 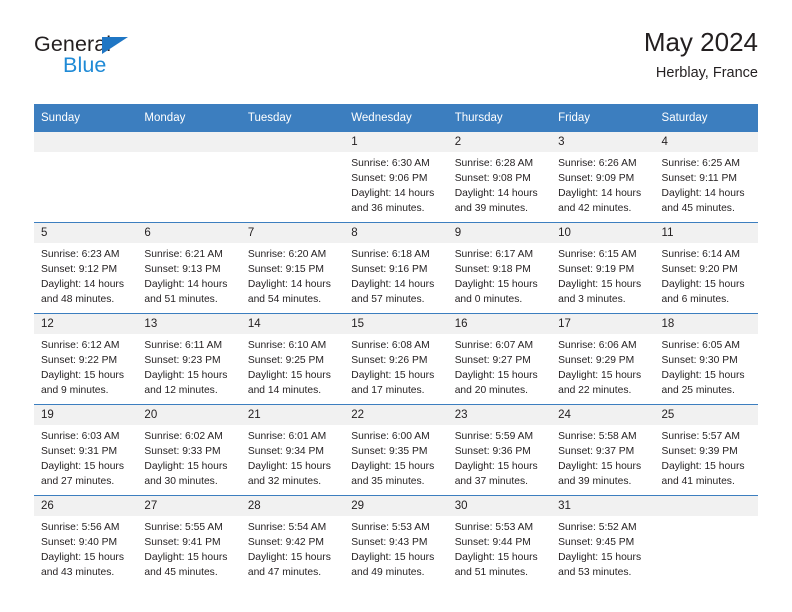 I want to click on sunset-text: Sunset: 9:44 PM, so click(x=492, y=543).